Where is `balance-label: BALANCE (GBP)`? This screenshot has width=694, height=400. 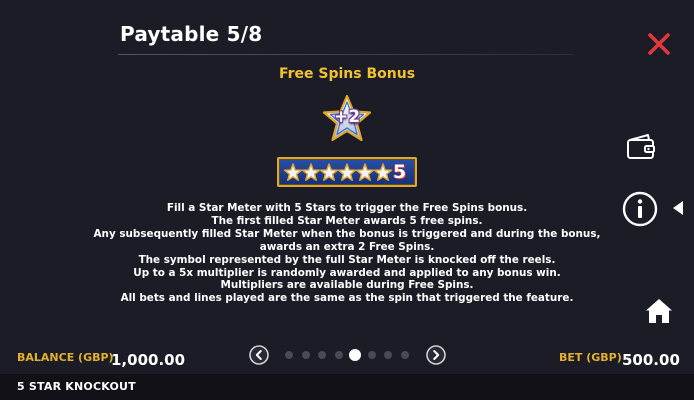 balance-label: BALANCE (GBP) is located at coordinates (65, 357).